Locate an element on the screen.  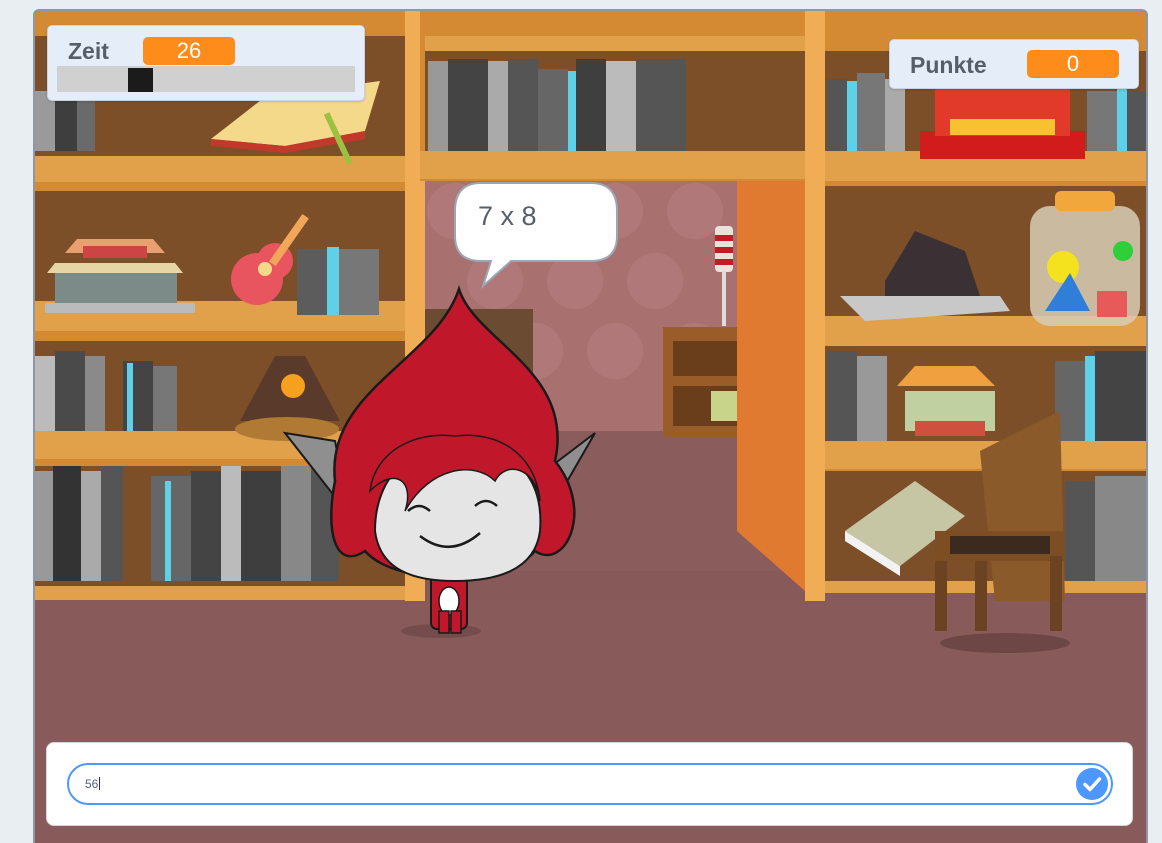
punkte-monitor: Punkte 0 is located at coordinates (1014, 64).